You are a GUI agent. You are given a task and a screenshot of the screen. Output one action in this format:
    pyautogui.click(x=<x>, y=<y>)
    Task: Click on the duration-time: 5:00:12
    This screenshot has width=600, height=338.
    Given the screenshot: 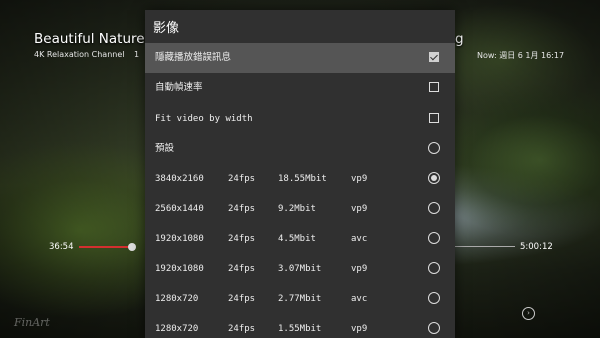 What is the action you would take?
    pyautogui.click(x=536, y=247)
    